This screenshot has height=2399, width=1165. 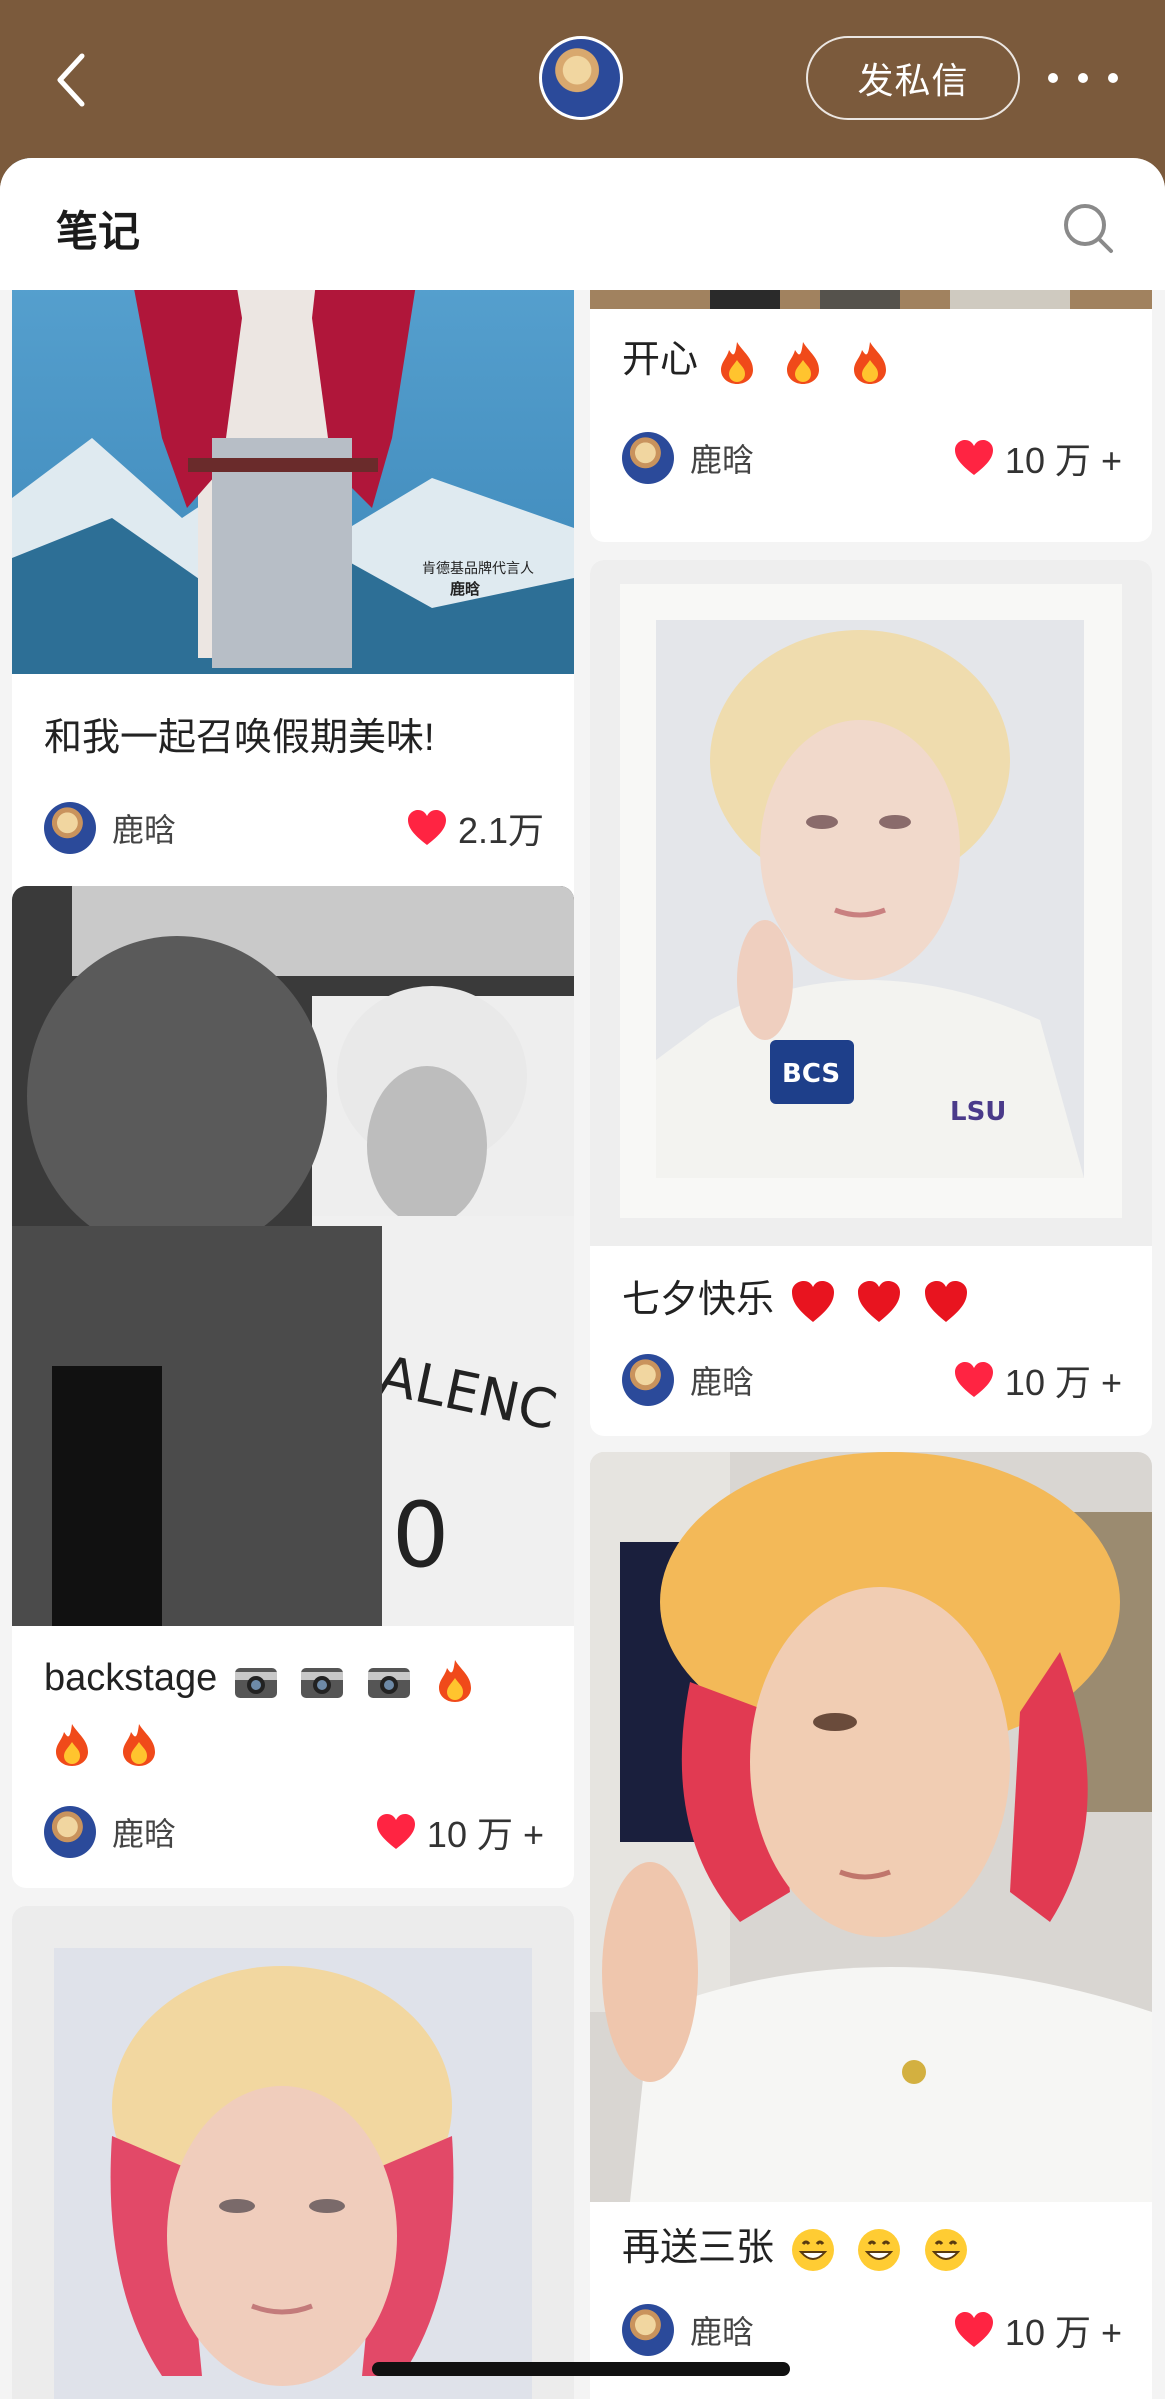 What do you see at coordinates (420, 1535) in the screenshot?
I see `svg-text: 0` at bounding box center [420, 1535].